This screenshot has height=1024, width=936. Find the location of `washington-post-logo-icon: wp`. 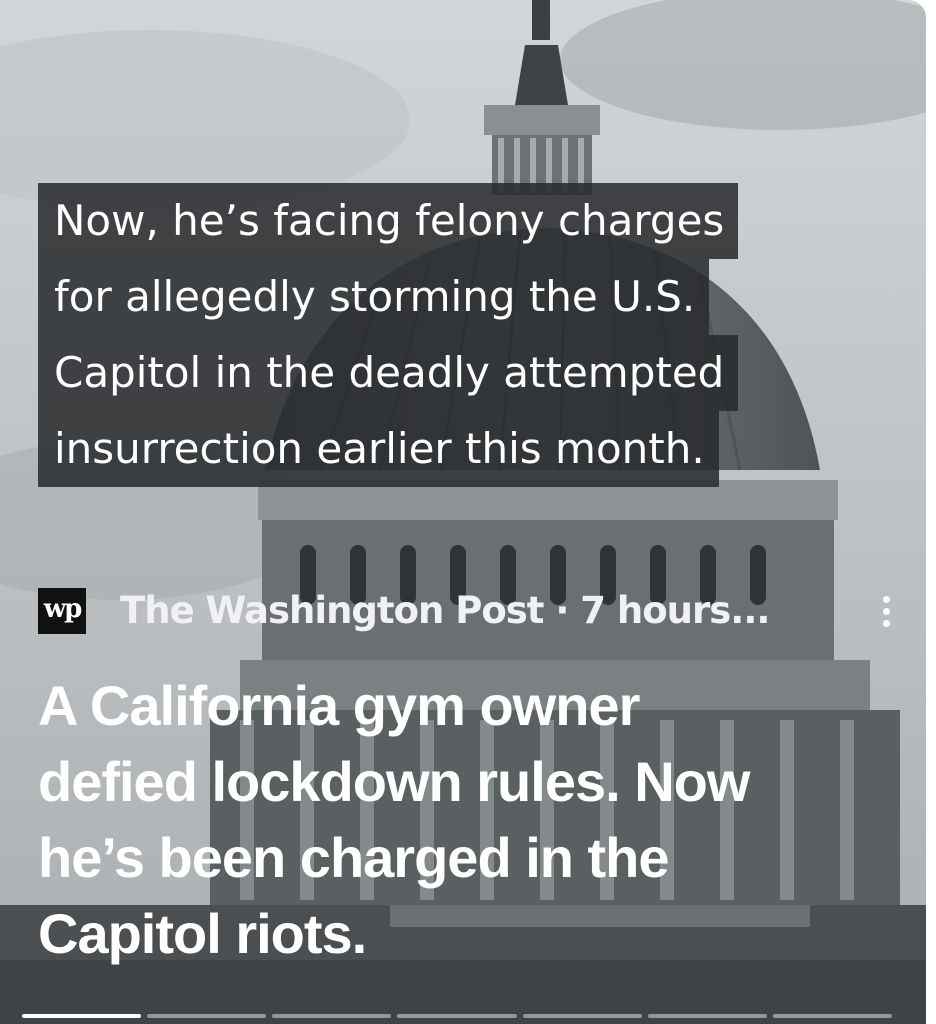

washington-post-logo-icon: wp is located at coordinates (62, 611).